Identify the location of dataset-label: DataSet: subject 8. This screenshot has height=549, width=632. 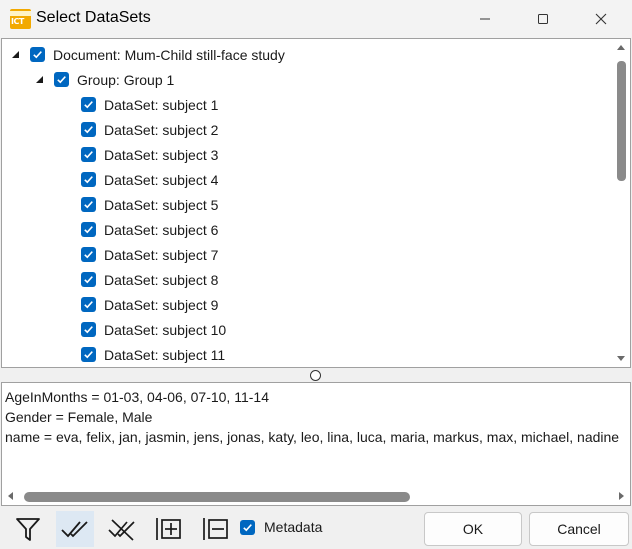
(161, 279).